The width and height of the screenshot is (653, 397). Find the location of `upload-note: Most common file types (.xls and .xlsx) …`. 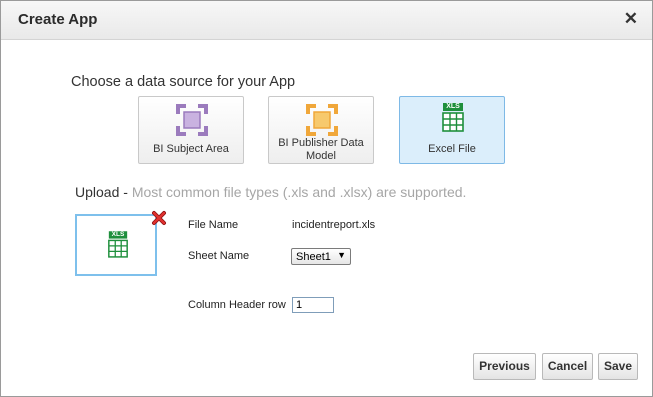

upload-note: Most common file types (.xls and .xlsx) … is located at coordinates (299, 192).